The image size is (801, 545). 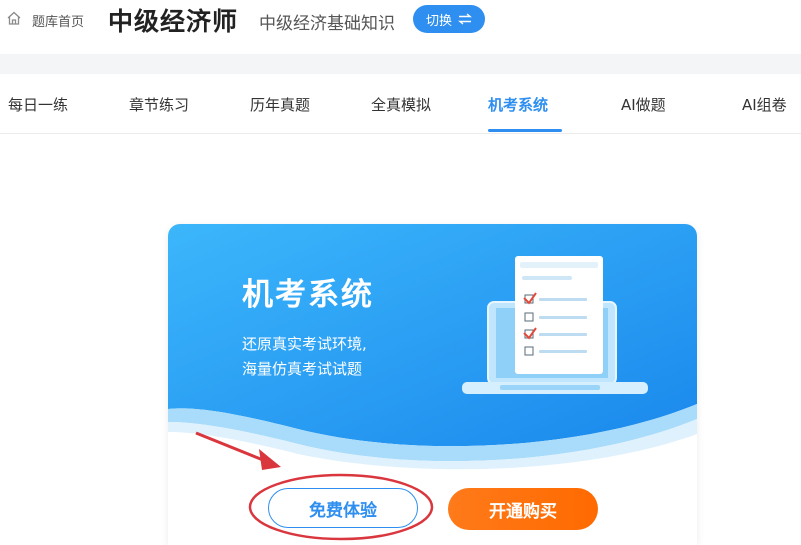 What do you see at coordinates (173, 21) in the screenshot?
I see `page-title: 中级经济师` at bounding box center [173, 21].